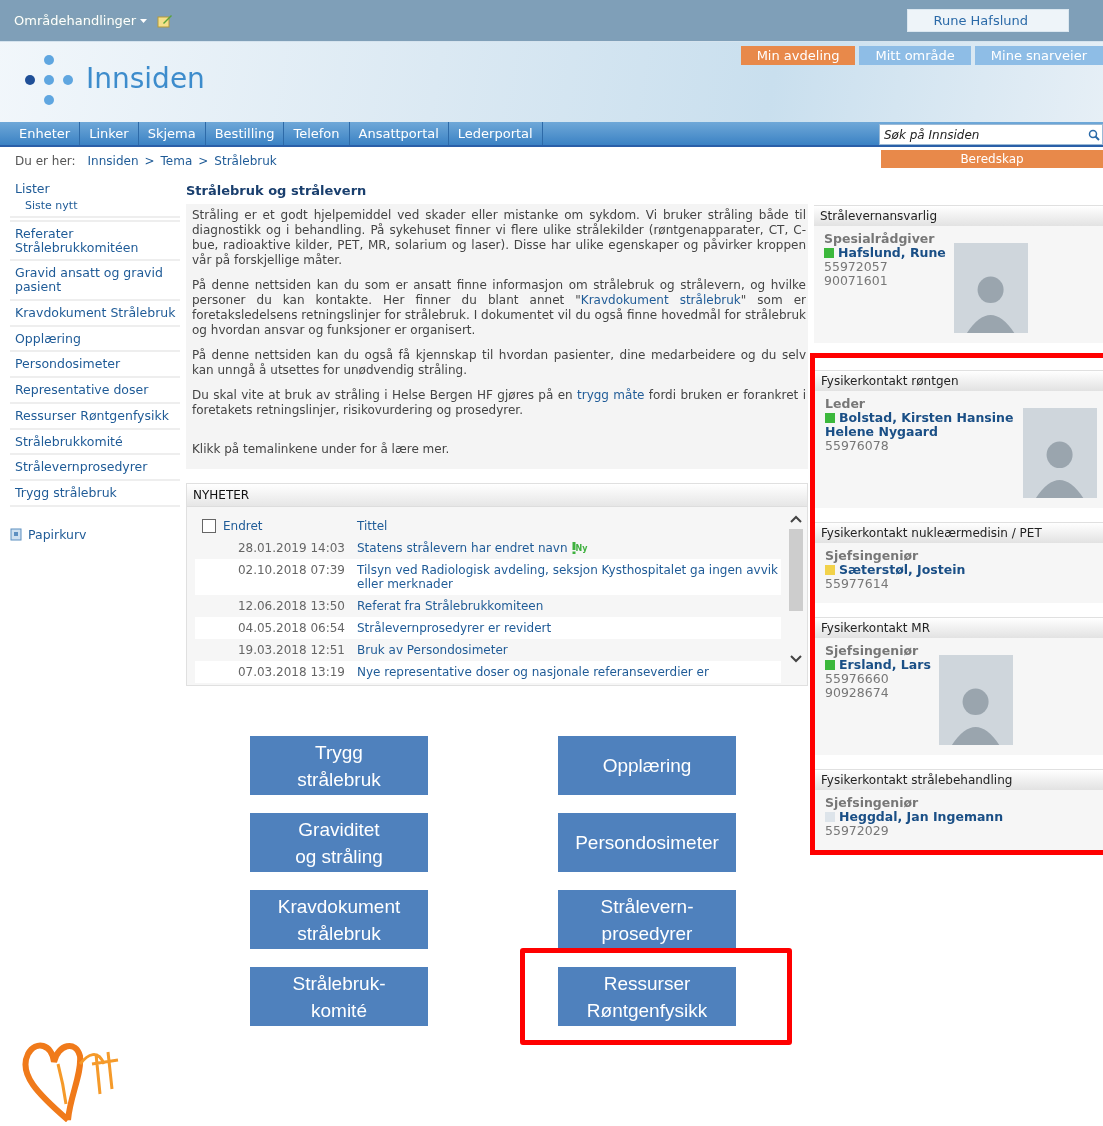  Describe the element at coordinates (647, 765) in the screenshot. I see `topic-tile: Opplæring` at that location.